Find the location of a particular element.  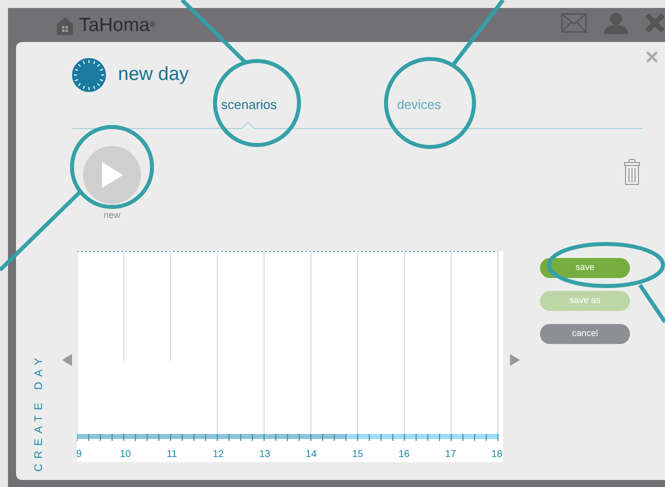

house-icon is located at coordinates (65, 26).